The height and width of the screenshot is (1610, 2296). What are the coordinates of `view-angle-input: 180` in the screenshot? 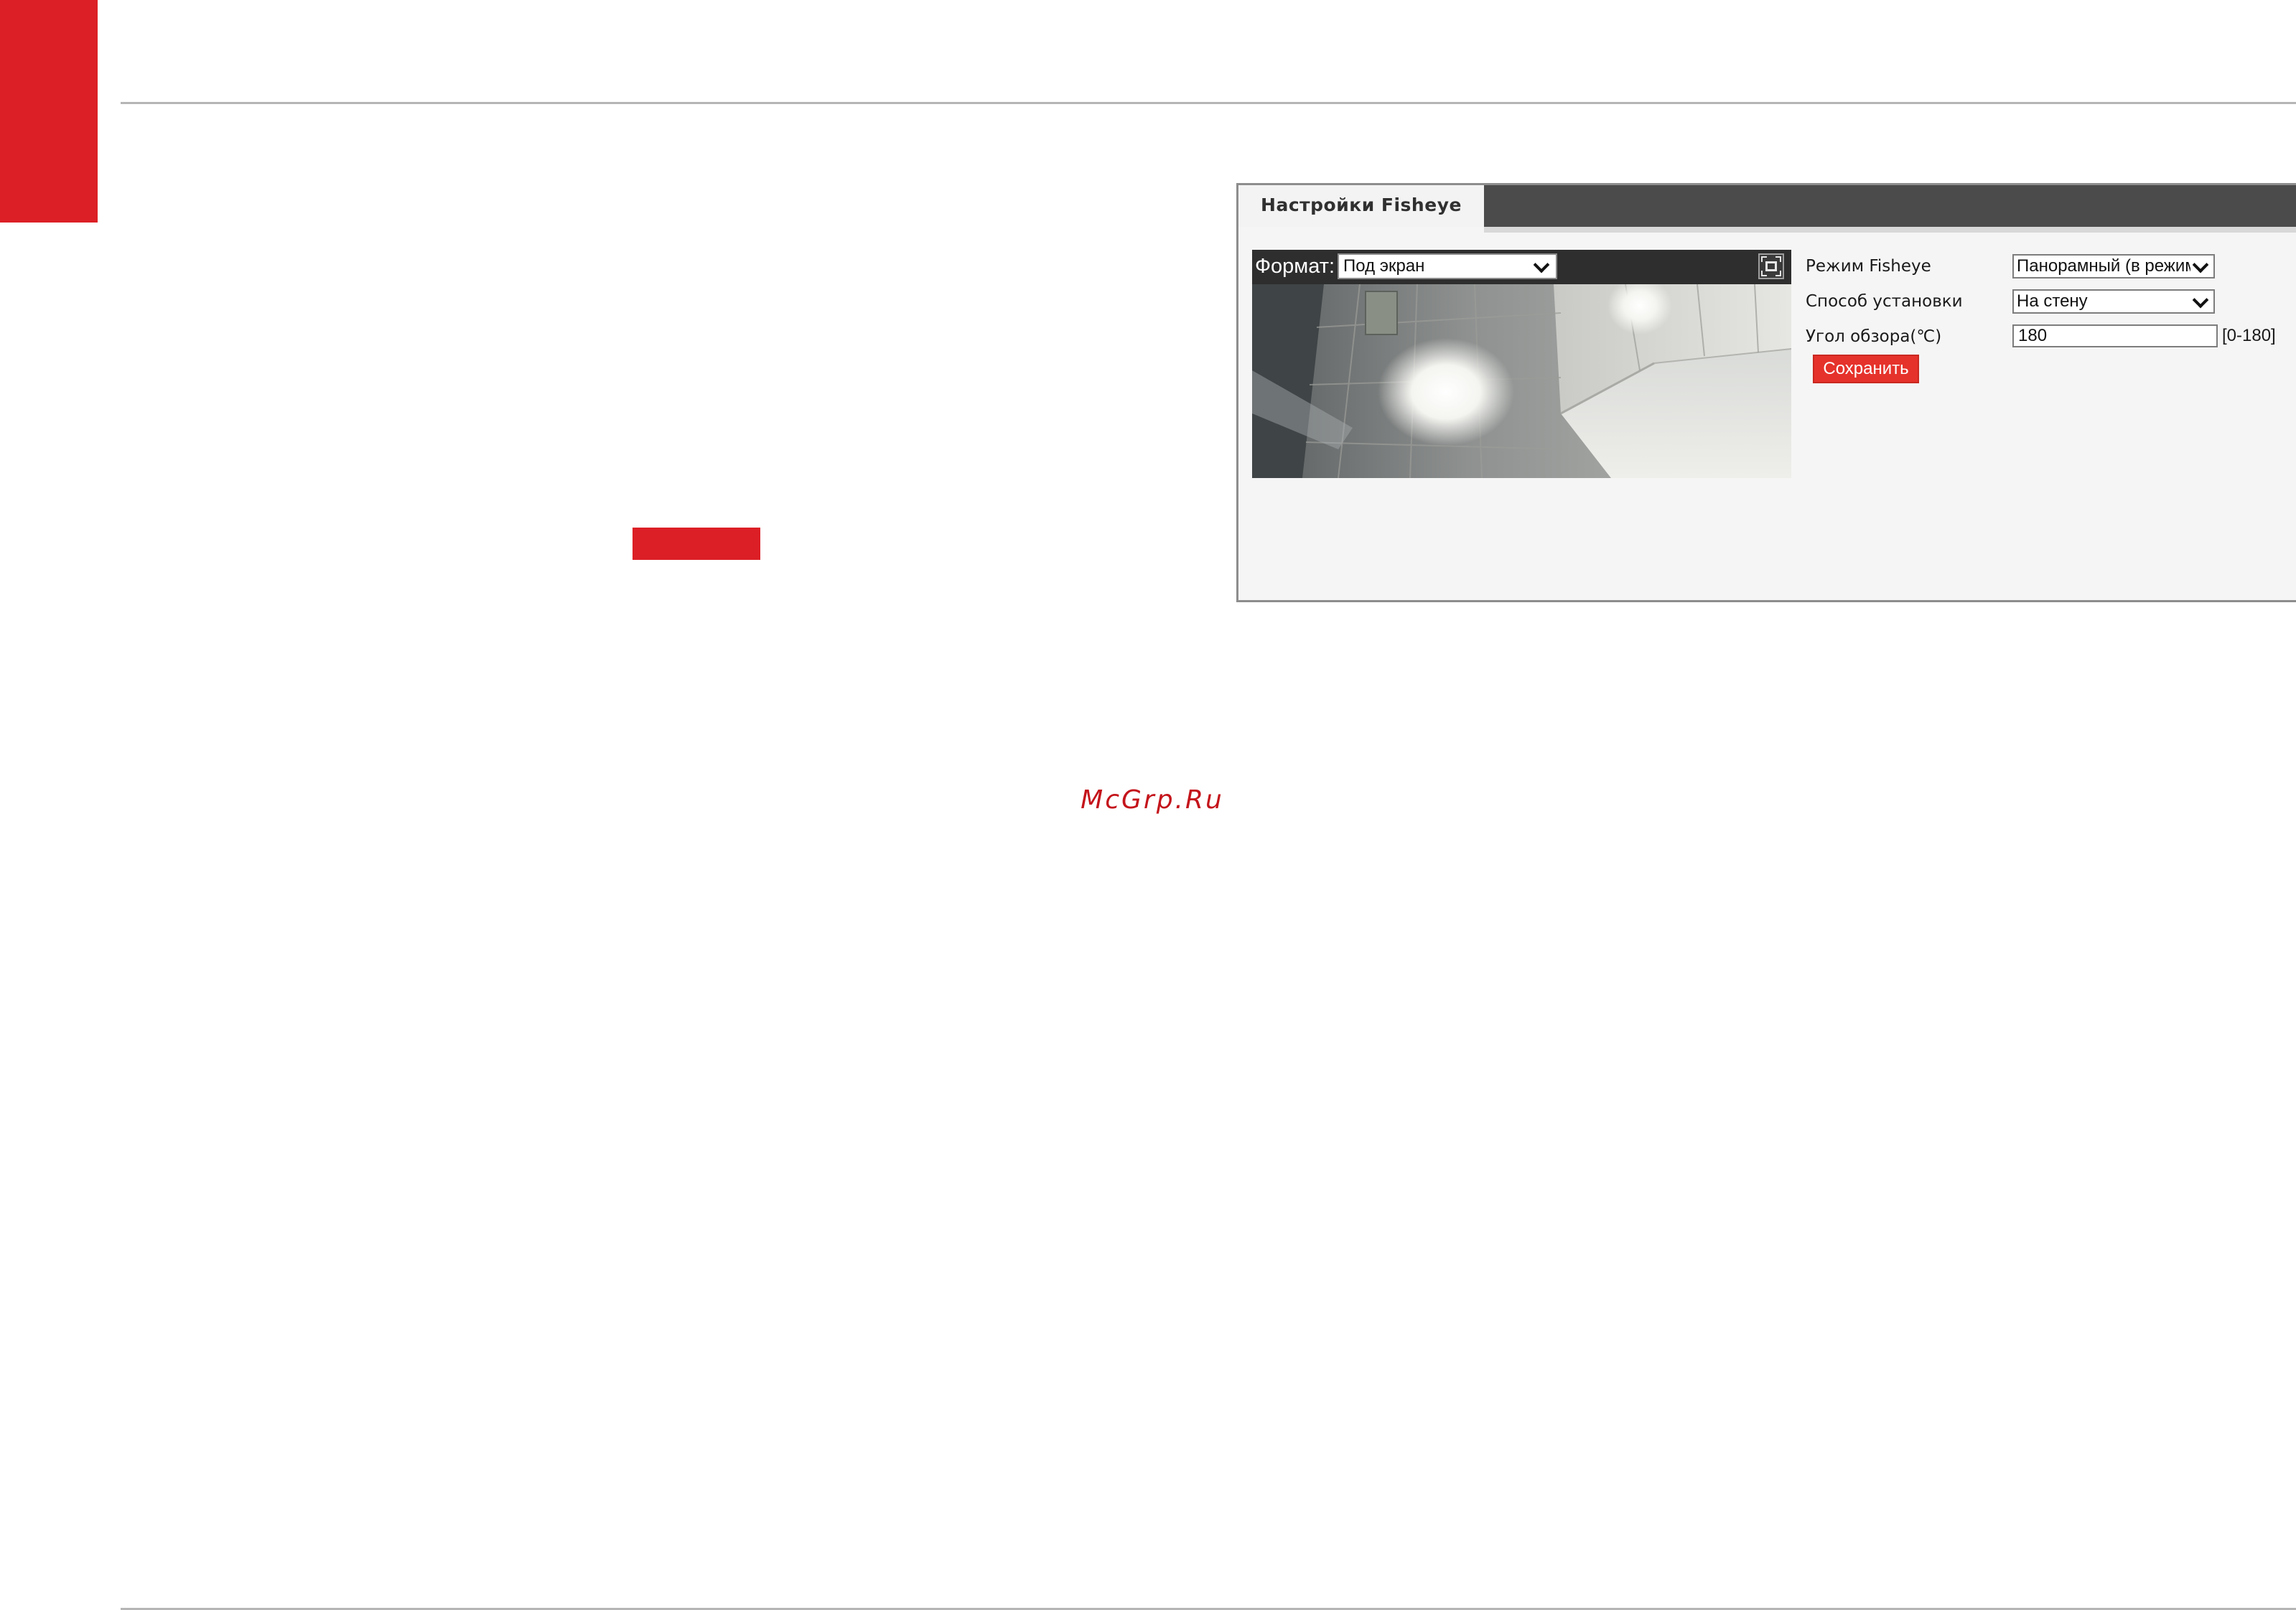 It's located at (2115, 336).